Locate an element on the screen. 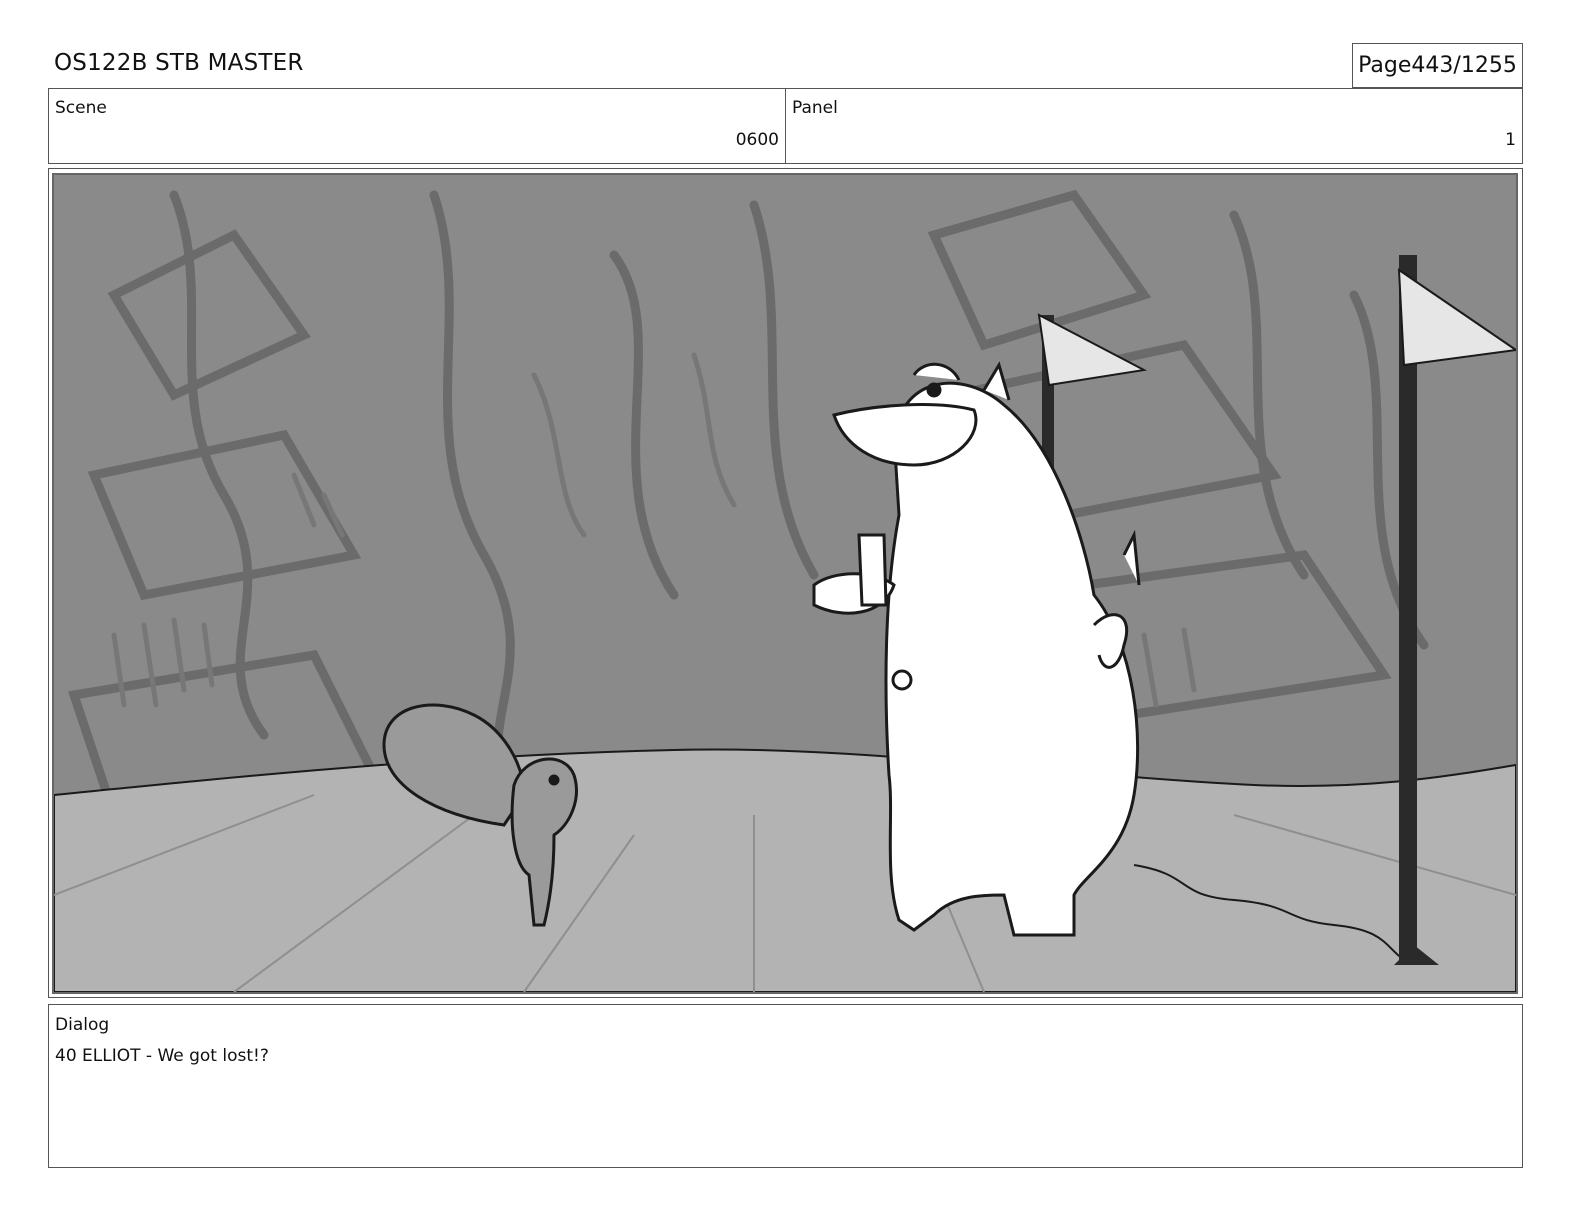  panel-number: 1 is located at coordinates (1510, 140).